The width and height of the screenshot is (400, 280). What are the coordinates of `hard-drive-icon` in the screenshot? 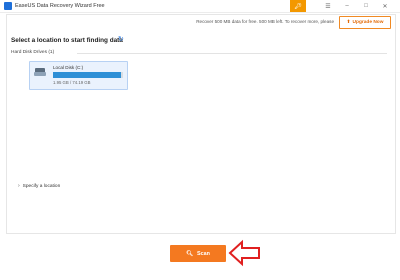 It's located at (40, 72).